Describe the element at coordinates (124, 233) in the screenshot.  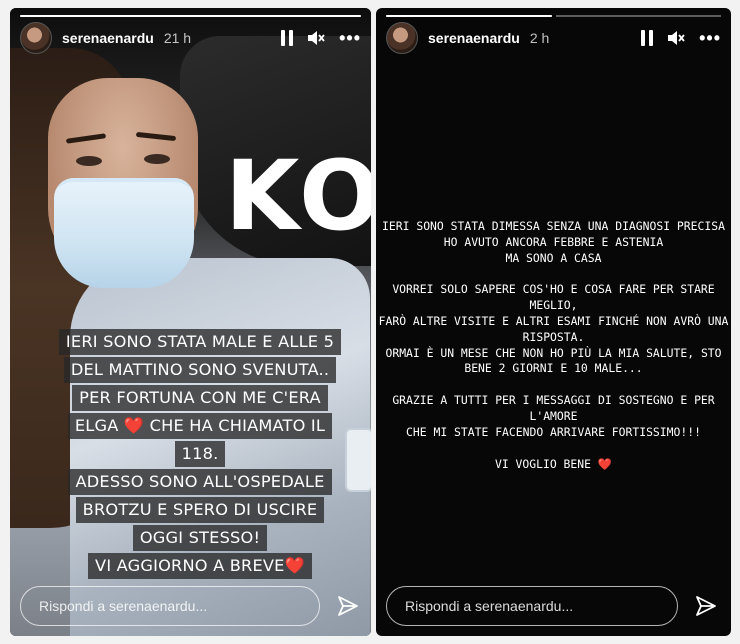
I see `surgical-mask` at that location.